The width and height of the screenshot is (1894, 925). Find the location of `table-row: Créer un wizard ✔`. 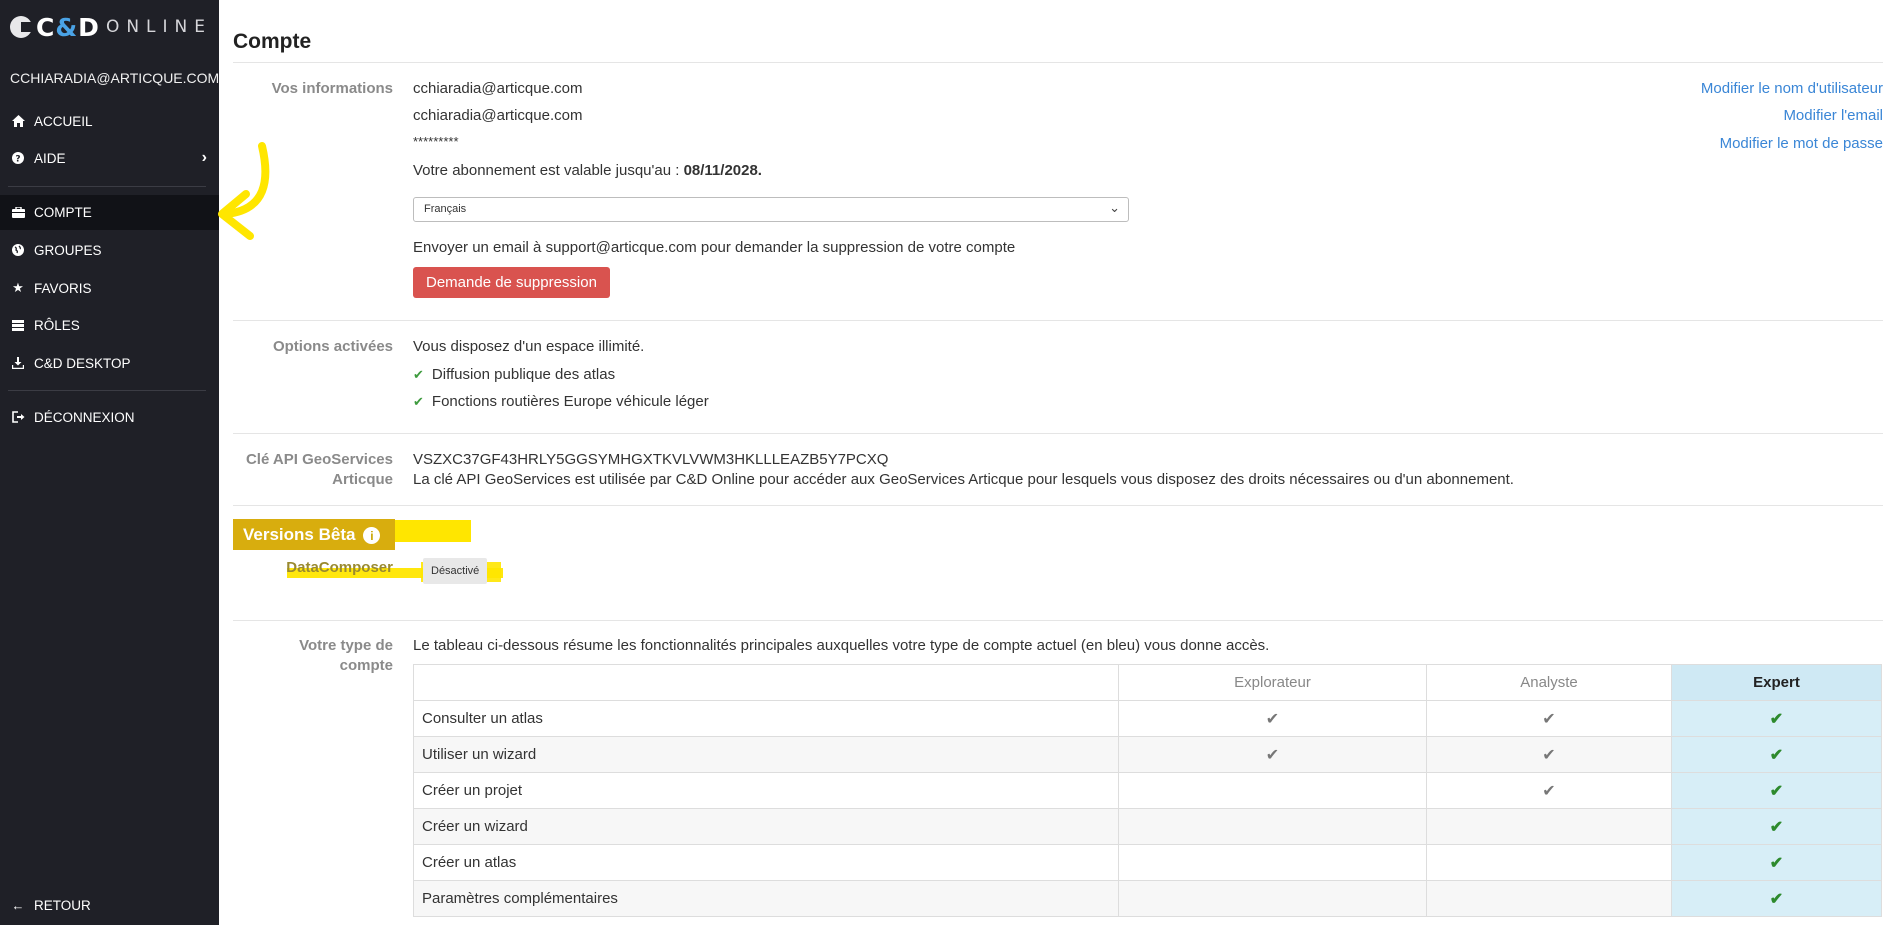

table-row: Créer un wizard ✔ is located at coordinates (1147, 826).